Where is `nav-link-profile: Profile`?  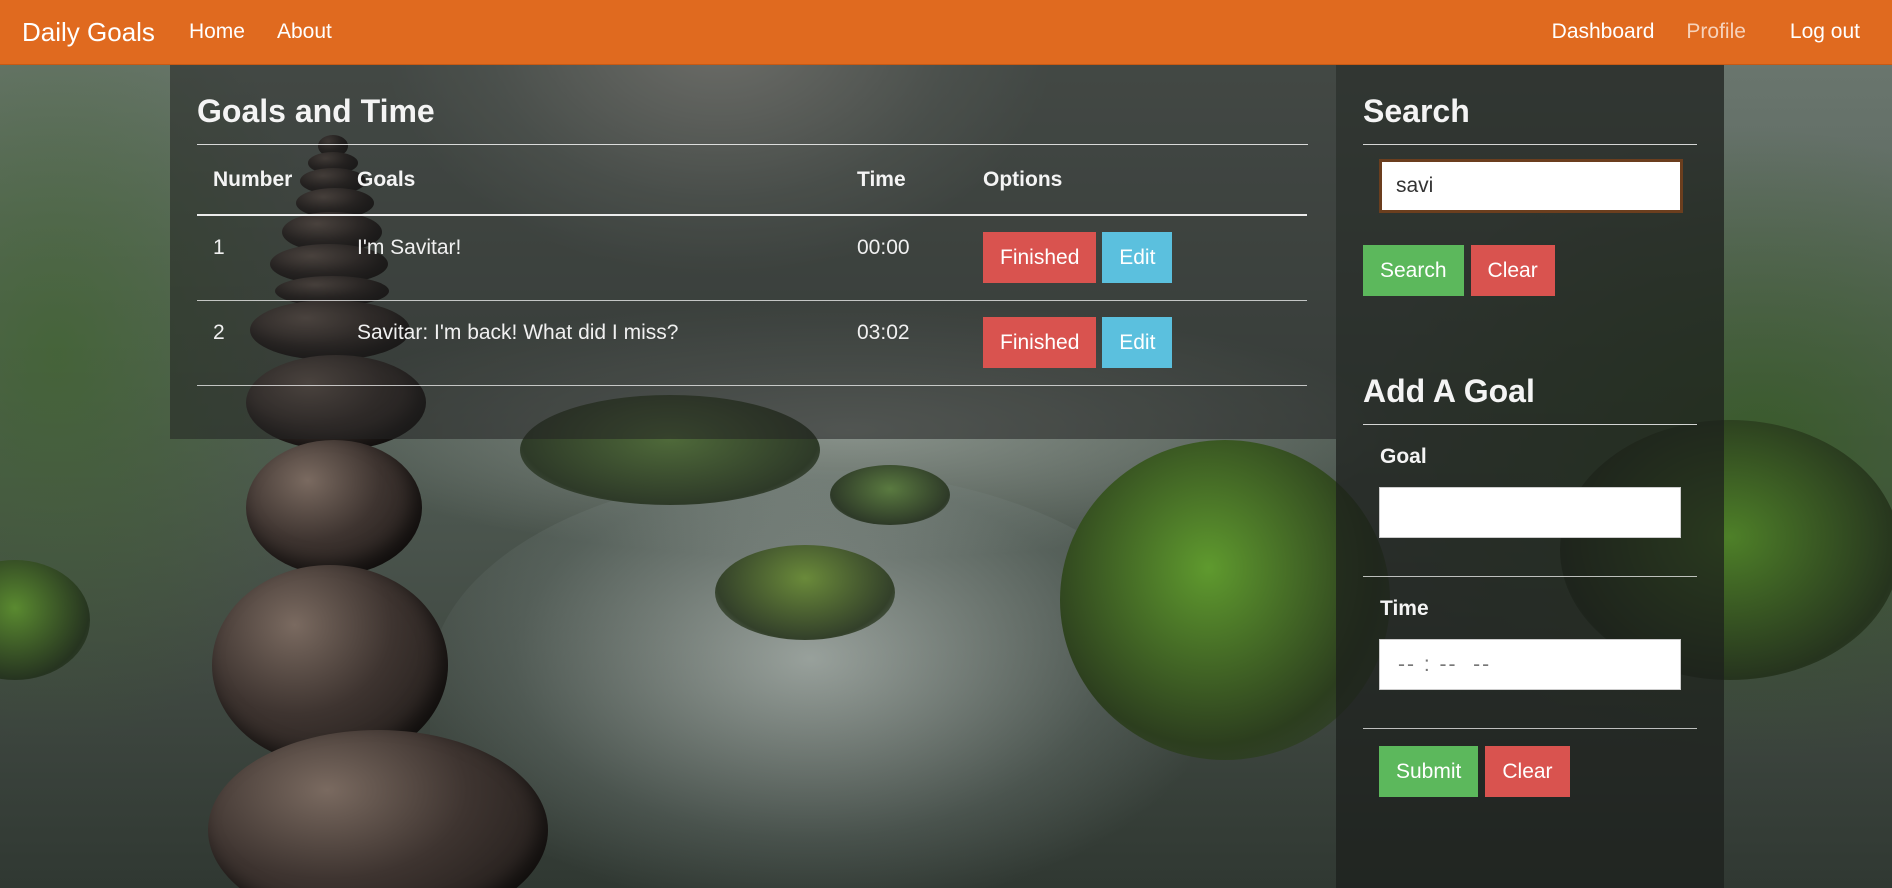
nav-link-profile: Profile is located at coordinates (1716, 32).